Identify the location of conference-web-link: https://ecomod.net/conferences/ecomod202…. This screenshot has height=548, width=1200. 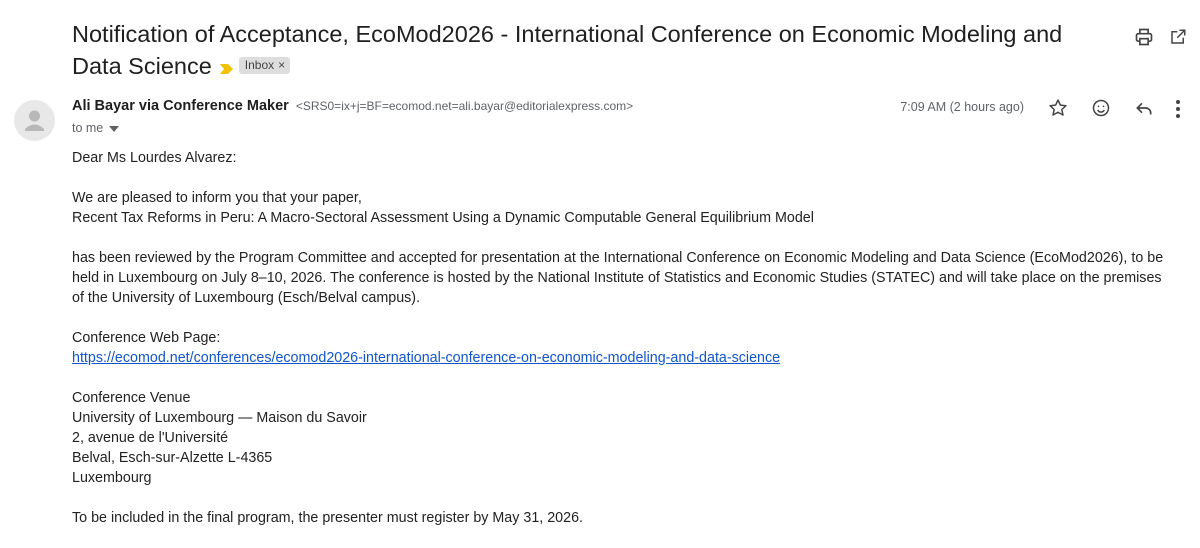
(622, 358).